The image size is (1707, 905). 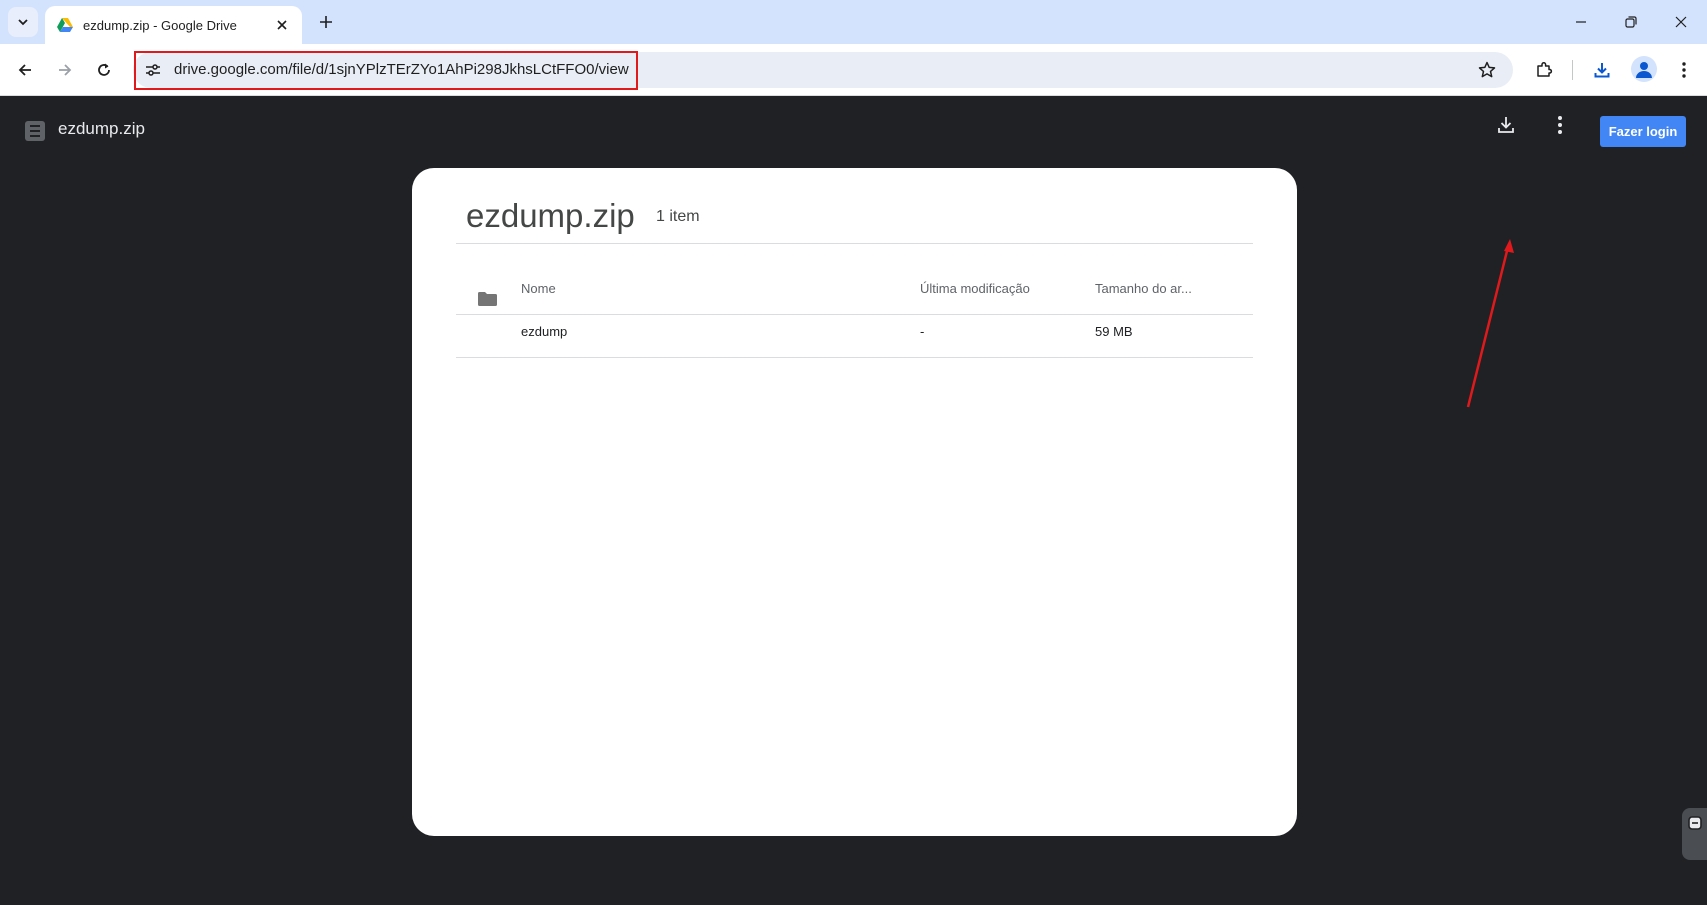 I want to click on arrow-left-icon, so click(x=24, y=70).